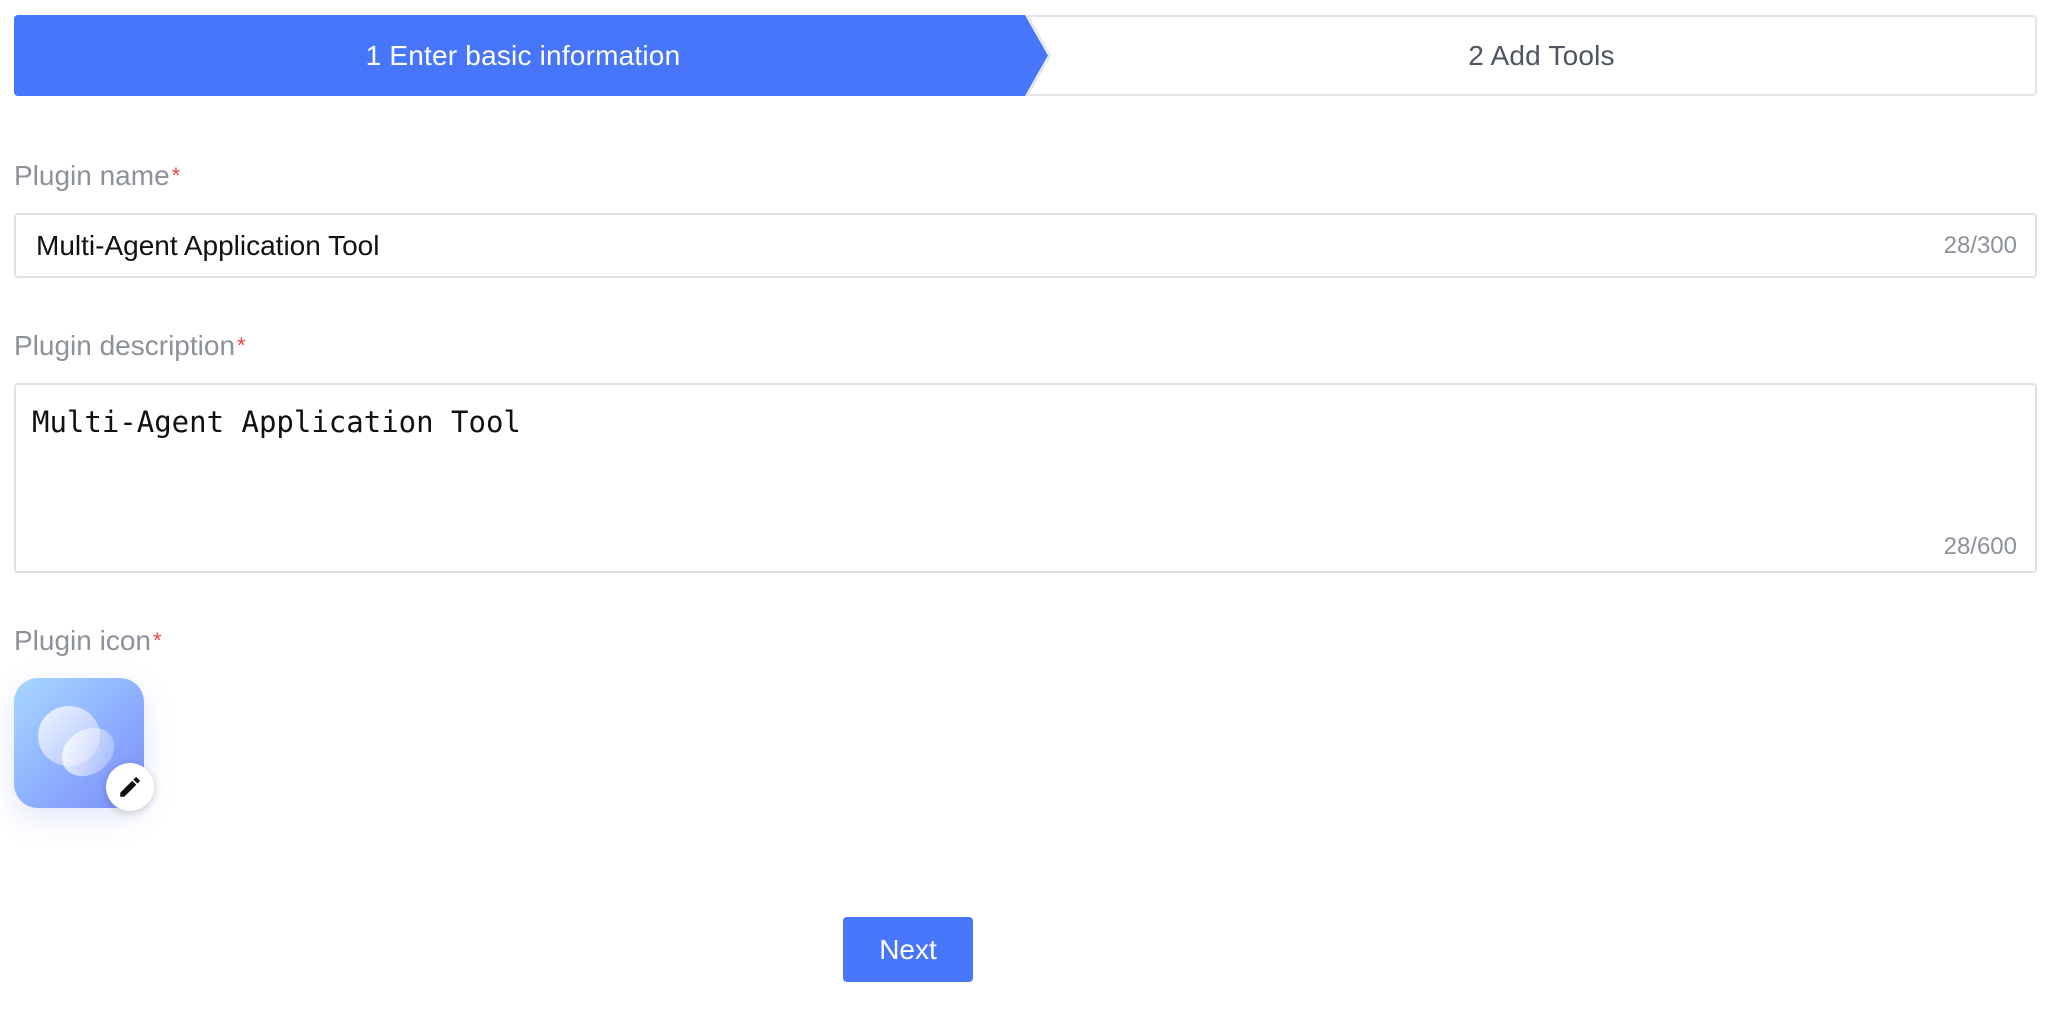 The height and width of the screenshot is (1028, 2066). I want to click on label-text: Plugin description, so click(125, 345).